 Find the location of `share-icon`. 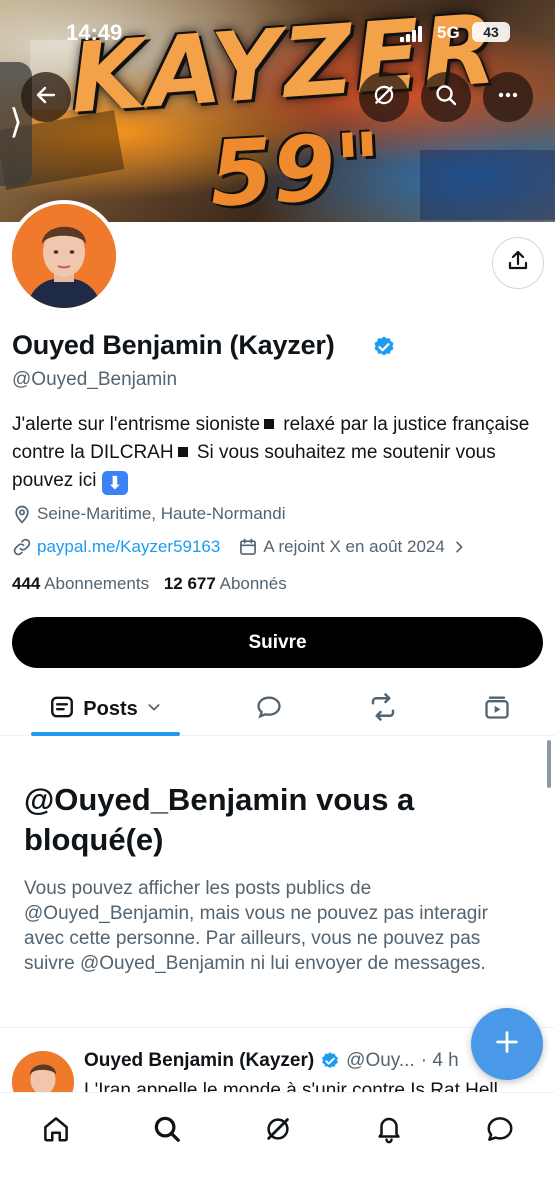

share-icon is located at coordinates (518, 263).